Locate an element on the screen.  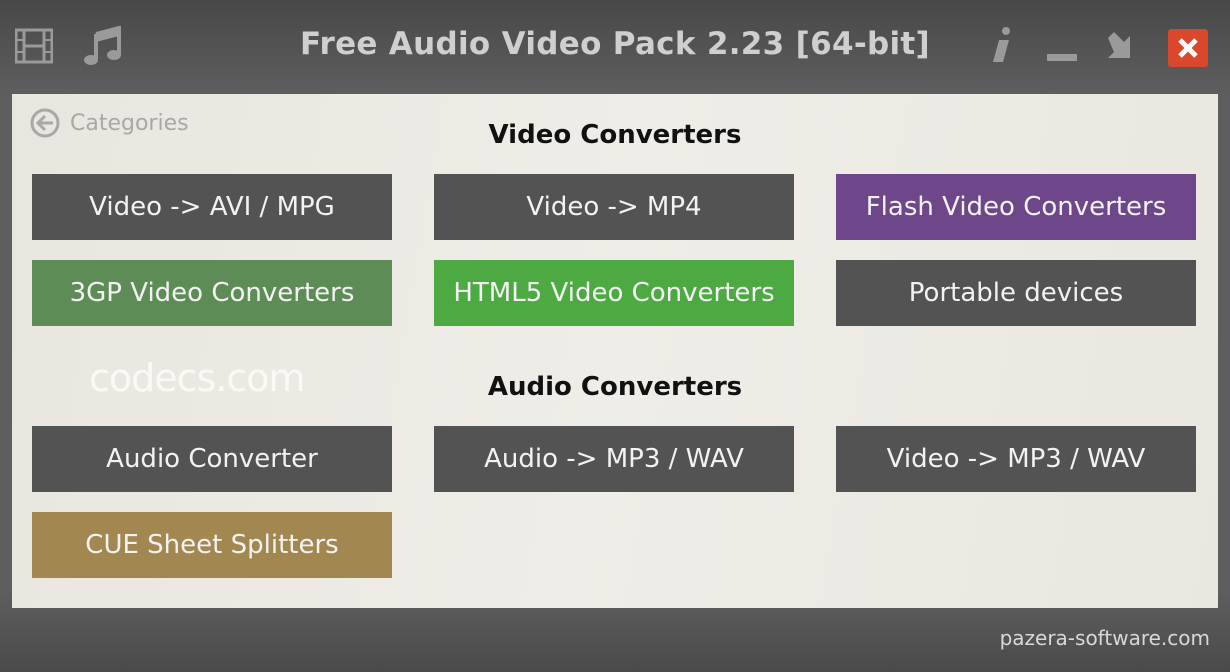
title-bar: Free Audio Video Pack 2.23 [64-bit] is located at coordinates (615, 47).